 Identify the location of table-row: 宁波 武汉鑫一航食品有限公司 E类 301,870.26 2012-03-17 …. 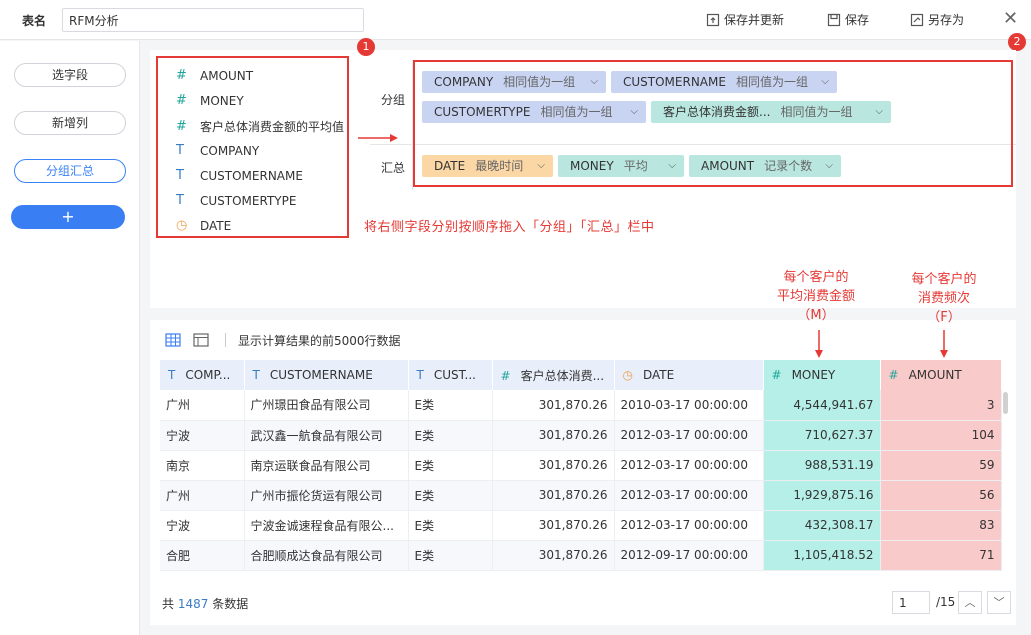
(581, 435).